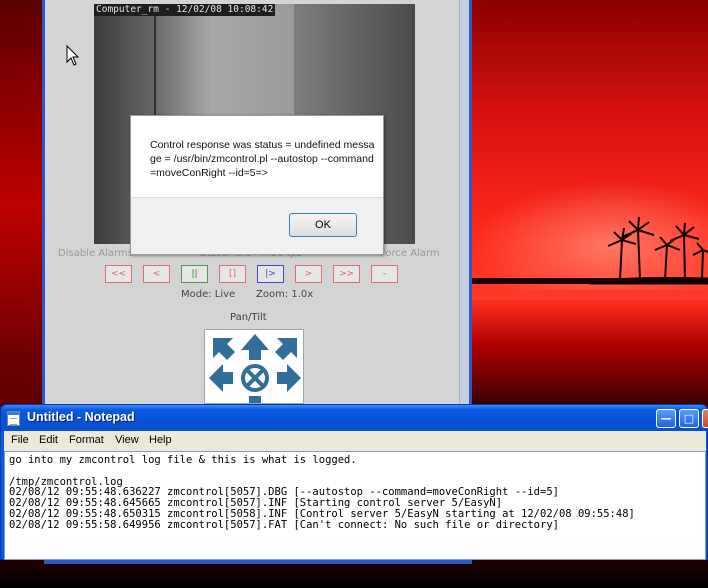 The image size is (708, 588). What do you see at coordinates (194, 274) in the screenshot?
I see `pause-button: ||` at bounding box center [194, 274].